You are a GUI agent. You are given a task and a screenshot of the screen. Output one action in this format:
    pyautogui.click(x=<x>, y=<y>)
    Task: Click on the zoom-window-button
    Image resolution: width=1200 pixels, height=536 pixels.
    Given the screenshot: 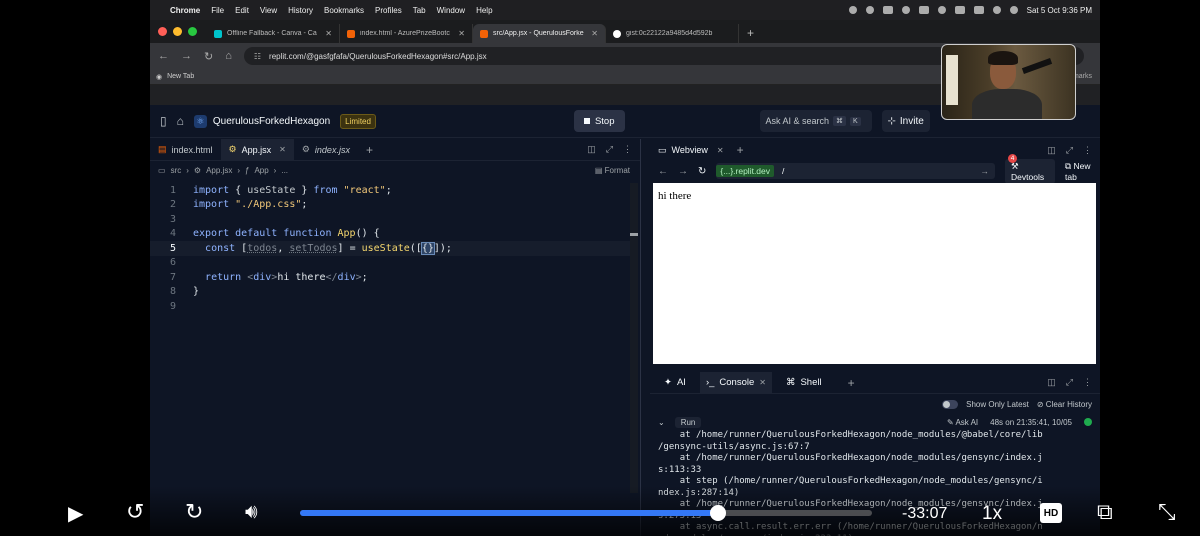 What is the action you would take?
    pyautogui.click(x=192, y=31)
    